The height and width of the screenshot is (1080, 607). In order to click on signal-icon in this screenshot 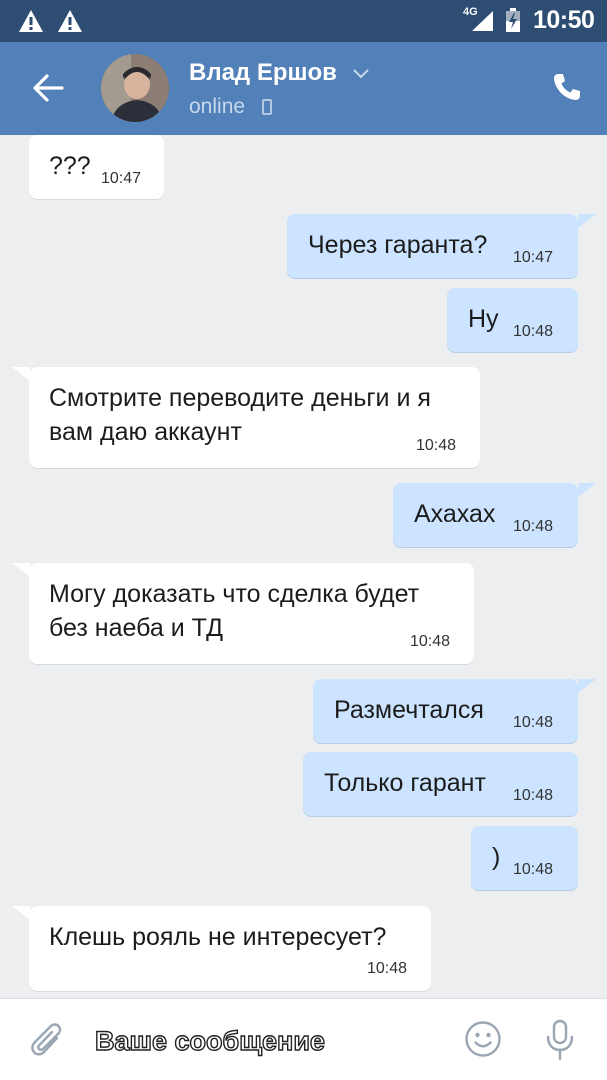, I will do `click(482, 21)`.